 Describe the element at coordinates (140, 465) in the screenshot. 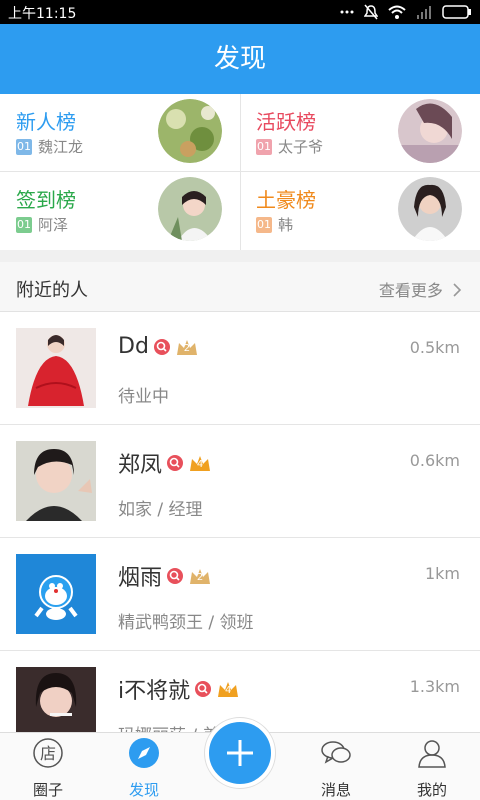

I see `person-name: 郑凤` at that location.